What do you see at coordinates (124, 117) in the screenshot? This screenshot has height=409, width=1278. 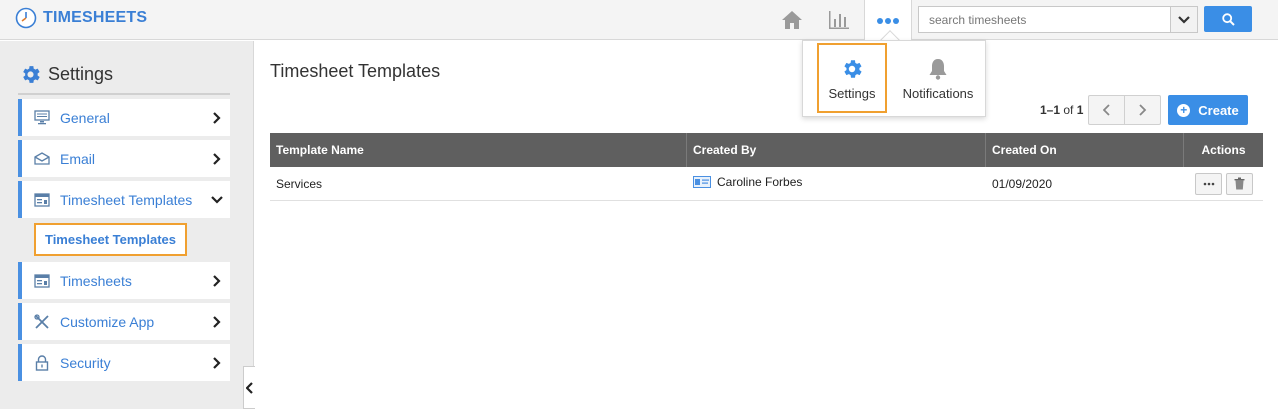 I see `sidebar-item-general: General` at bounding box center [124, 117].